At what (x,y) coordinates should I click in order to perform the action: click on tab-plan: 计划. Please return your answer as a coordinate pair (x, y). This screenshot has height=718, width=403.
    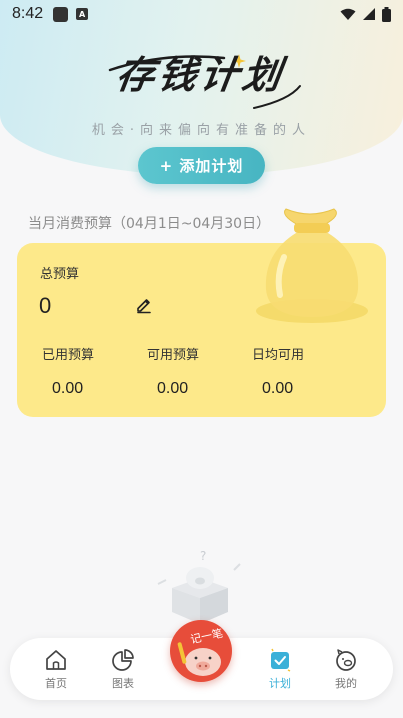
    Looking at the image, I should click on (280, 669).